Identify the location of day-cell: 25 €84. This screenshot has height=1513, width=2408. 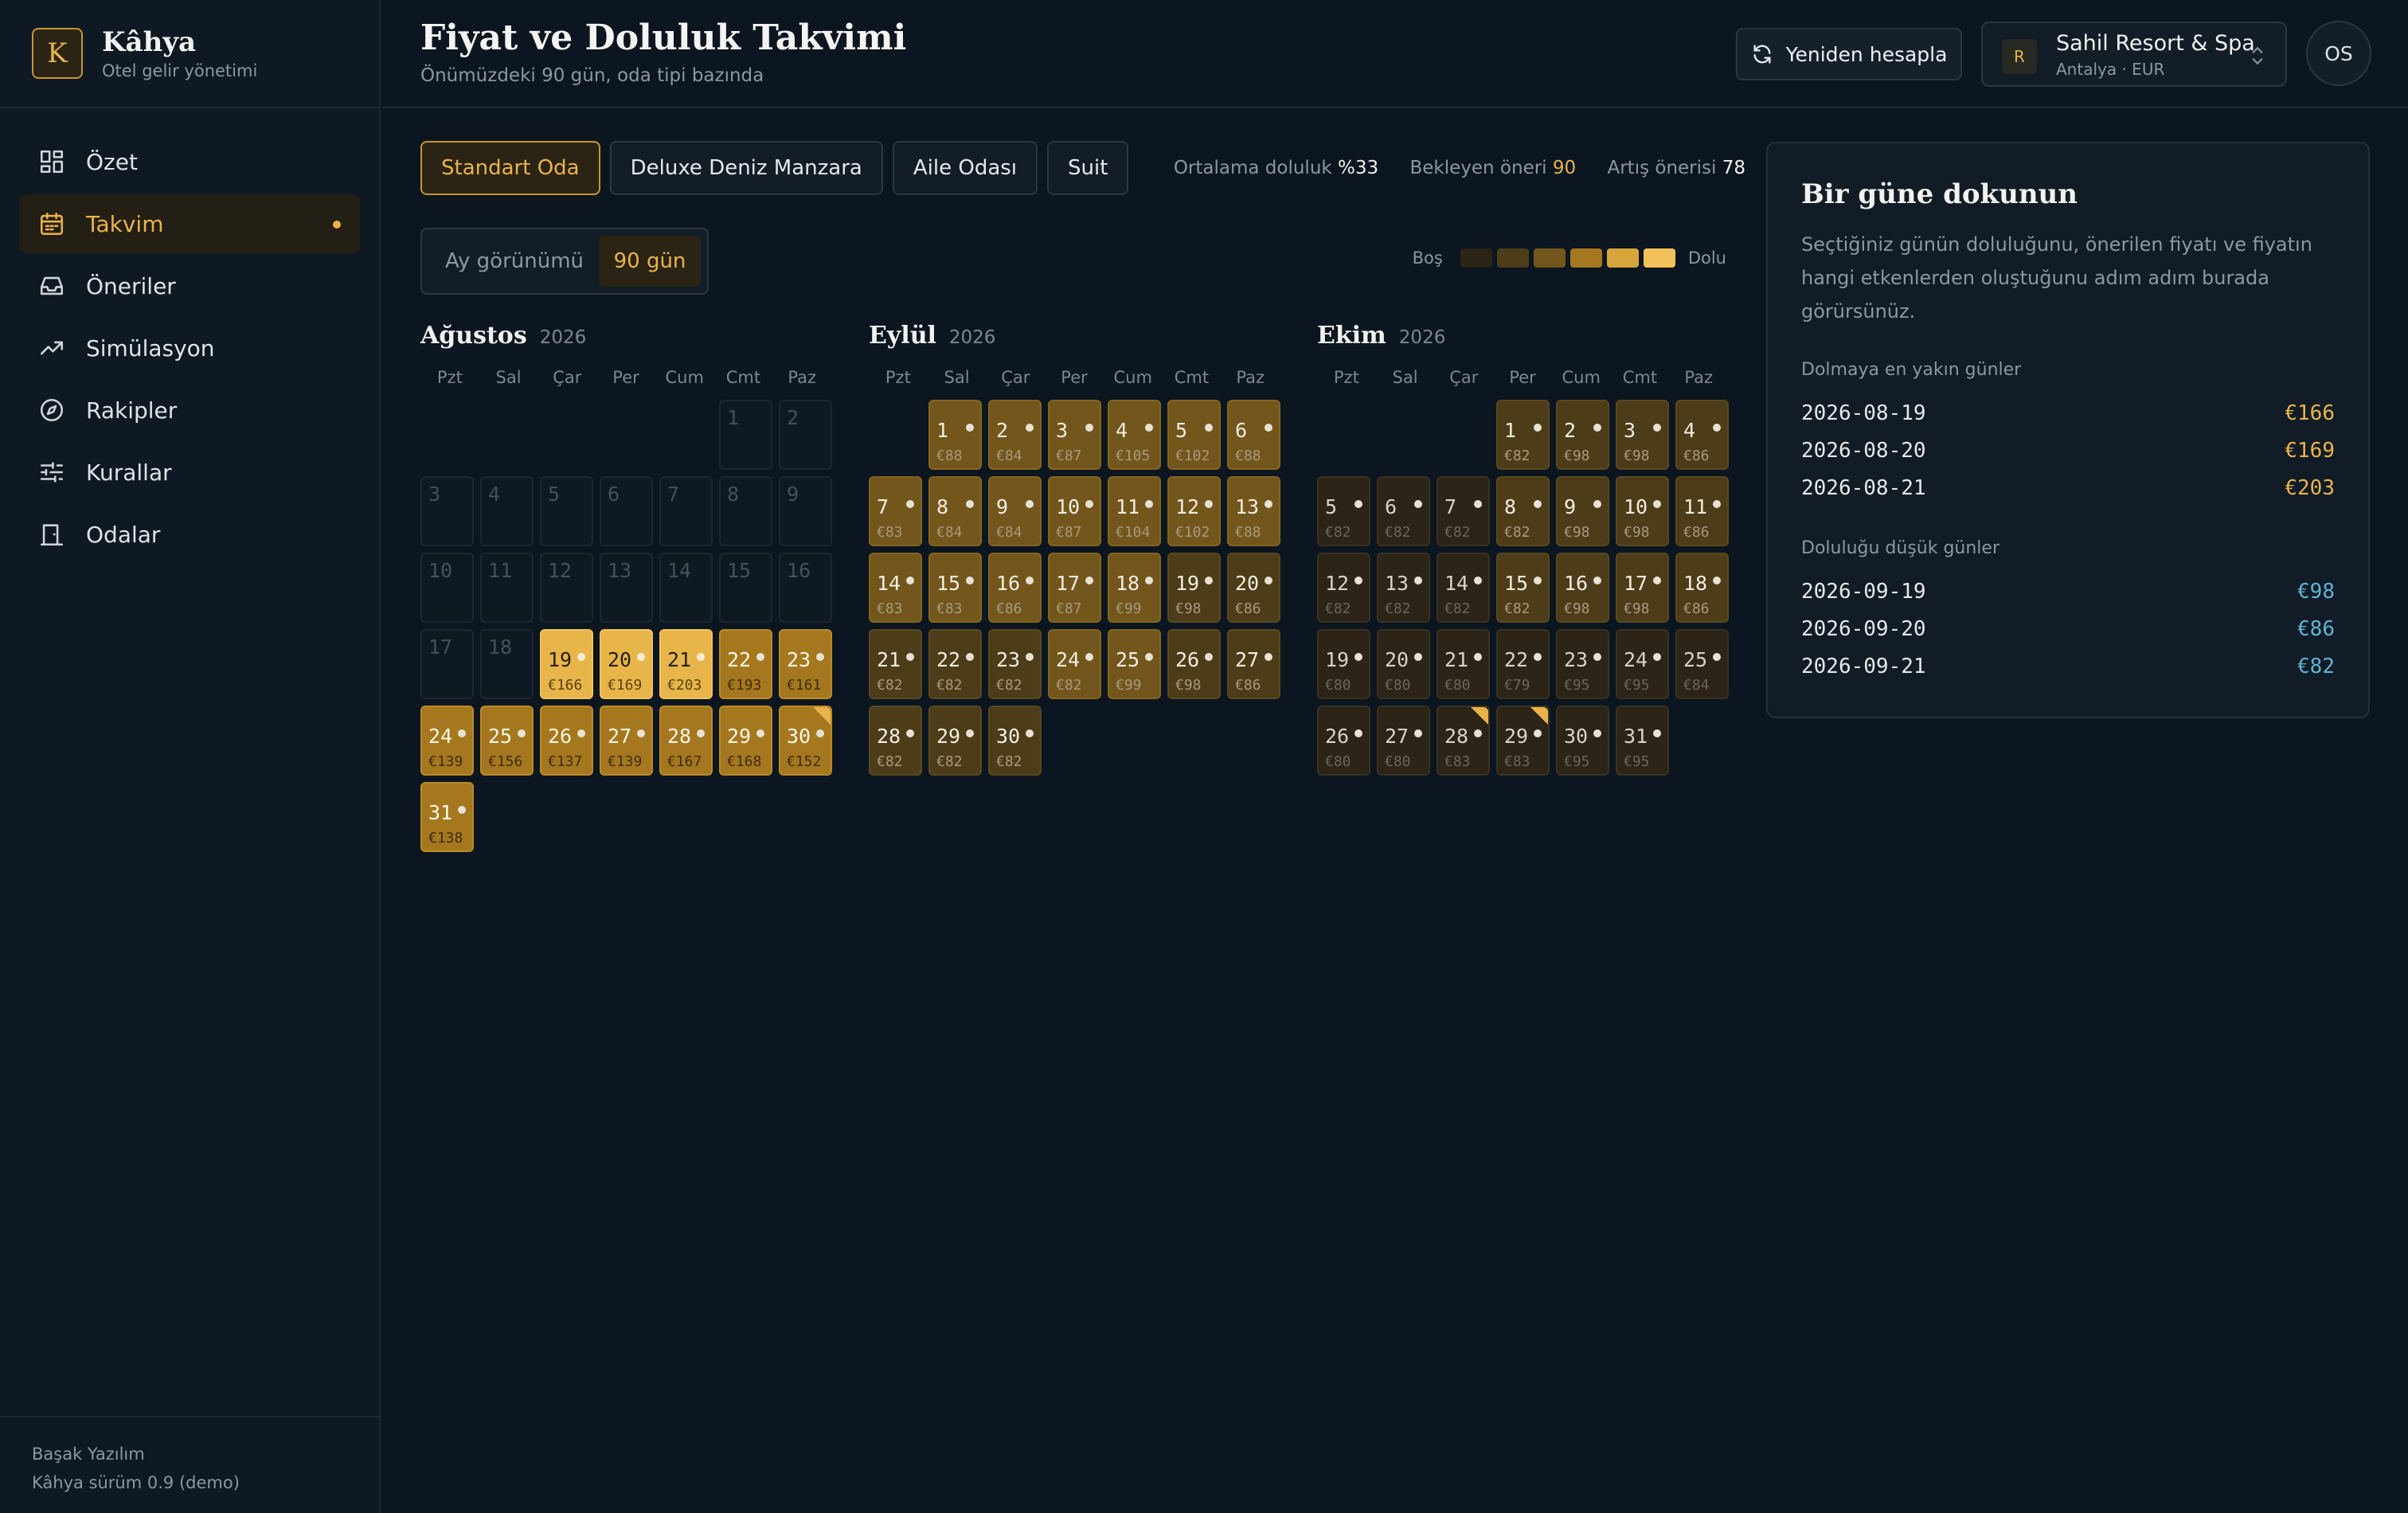
(1702, 664).